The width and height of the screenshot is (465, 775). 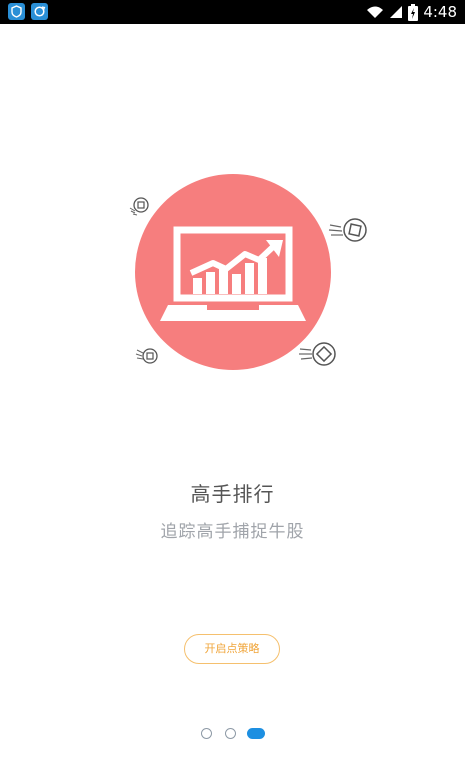 What do you see at coordinates (440, 12) in the screenshot?
I see `status-time: 4:48` at bounding box center [440, 12].